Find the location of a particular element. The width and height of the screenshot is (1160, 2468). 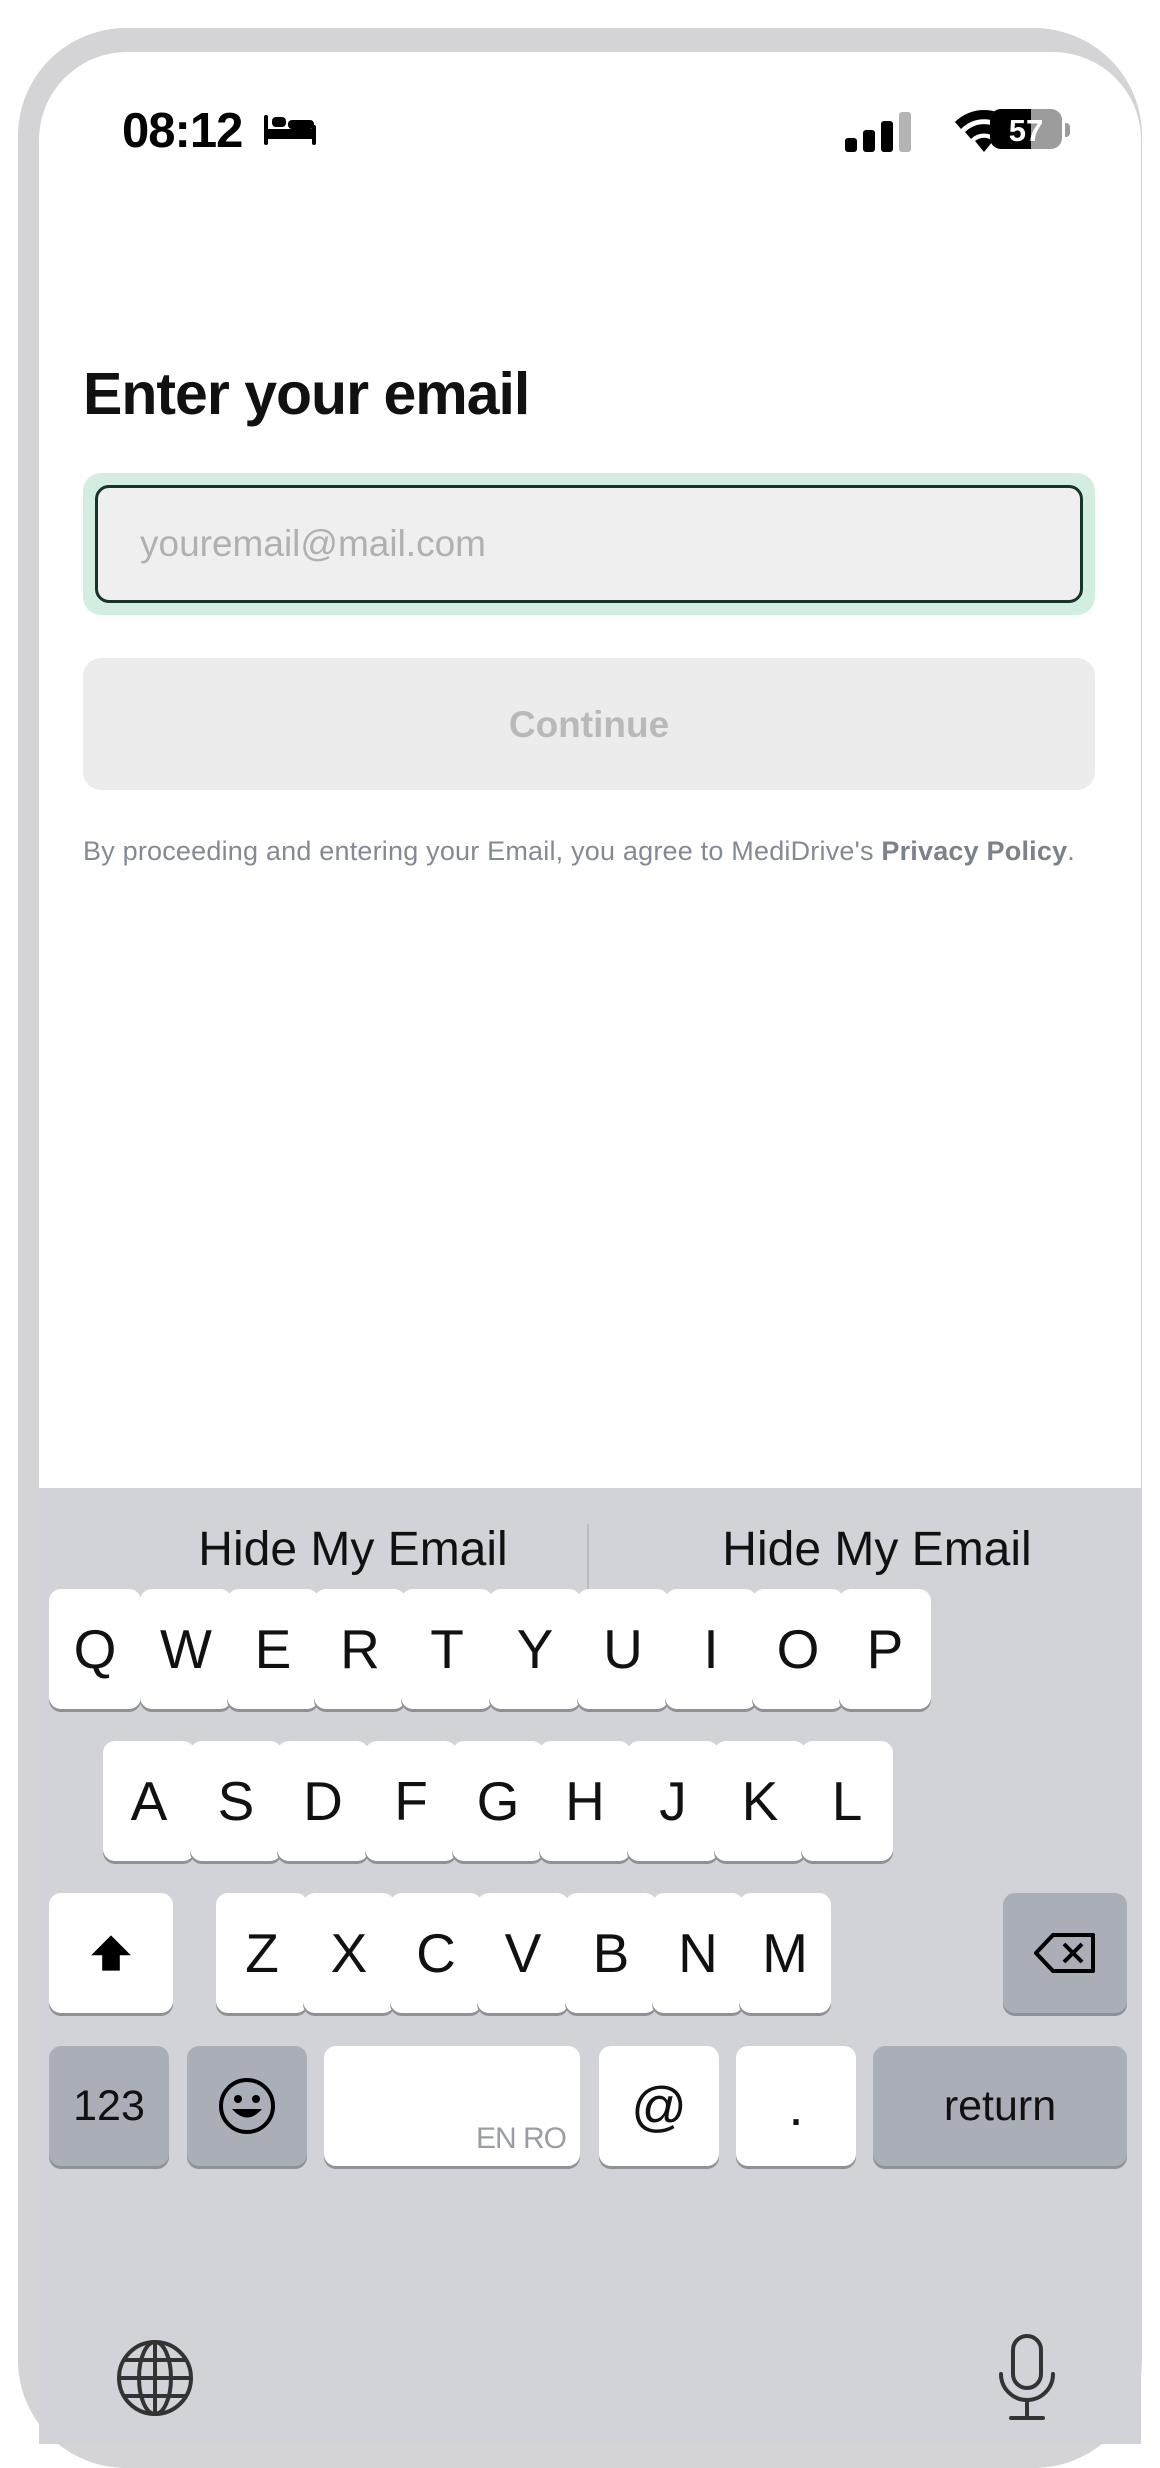

suggestion-hide-my-email-1: Hide My Email is located at coordinates (353, 1549).